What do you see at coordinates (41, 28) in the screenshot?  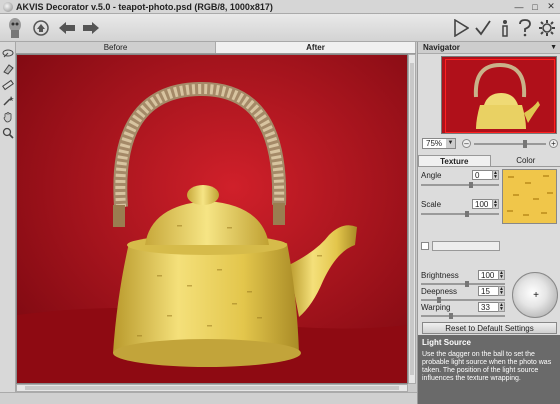 I see `open-icon` at bounding box center [41, 28].